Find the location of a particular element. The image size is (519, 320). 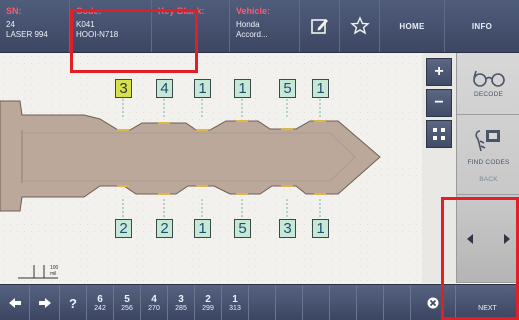

highlight-code-box is located at coordinates (134, 41).